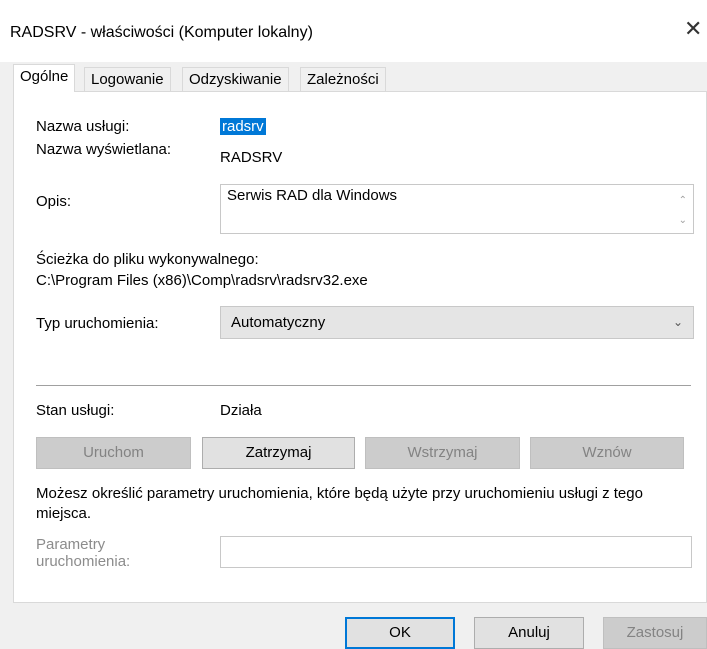  What do you see at coordinates (607, 453) in the screenshot?
I see `resume-button: Wznów` at bounding box center [607, 453].